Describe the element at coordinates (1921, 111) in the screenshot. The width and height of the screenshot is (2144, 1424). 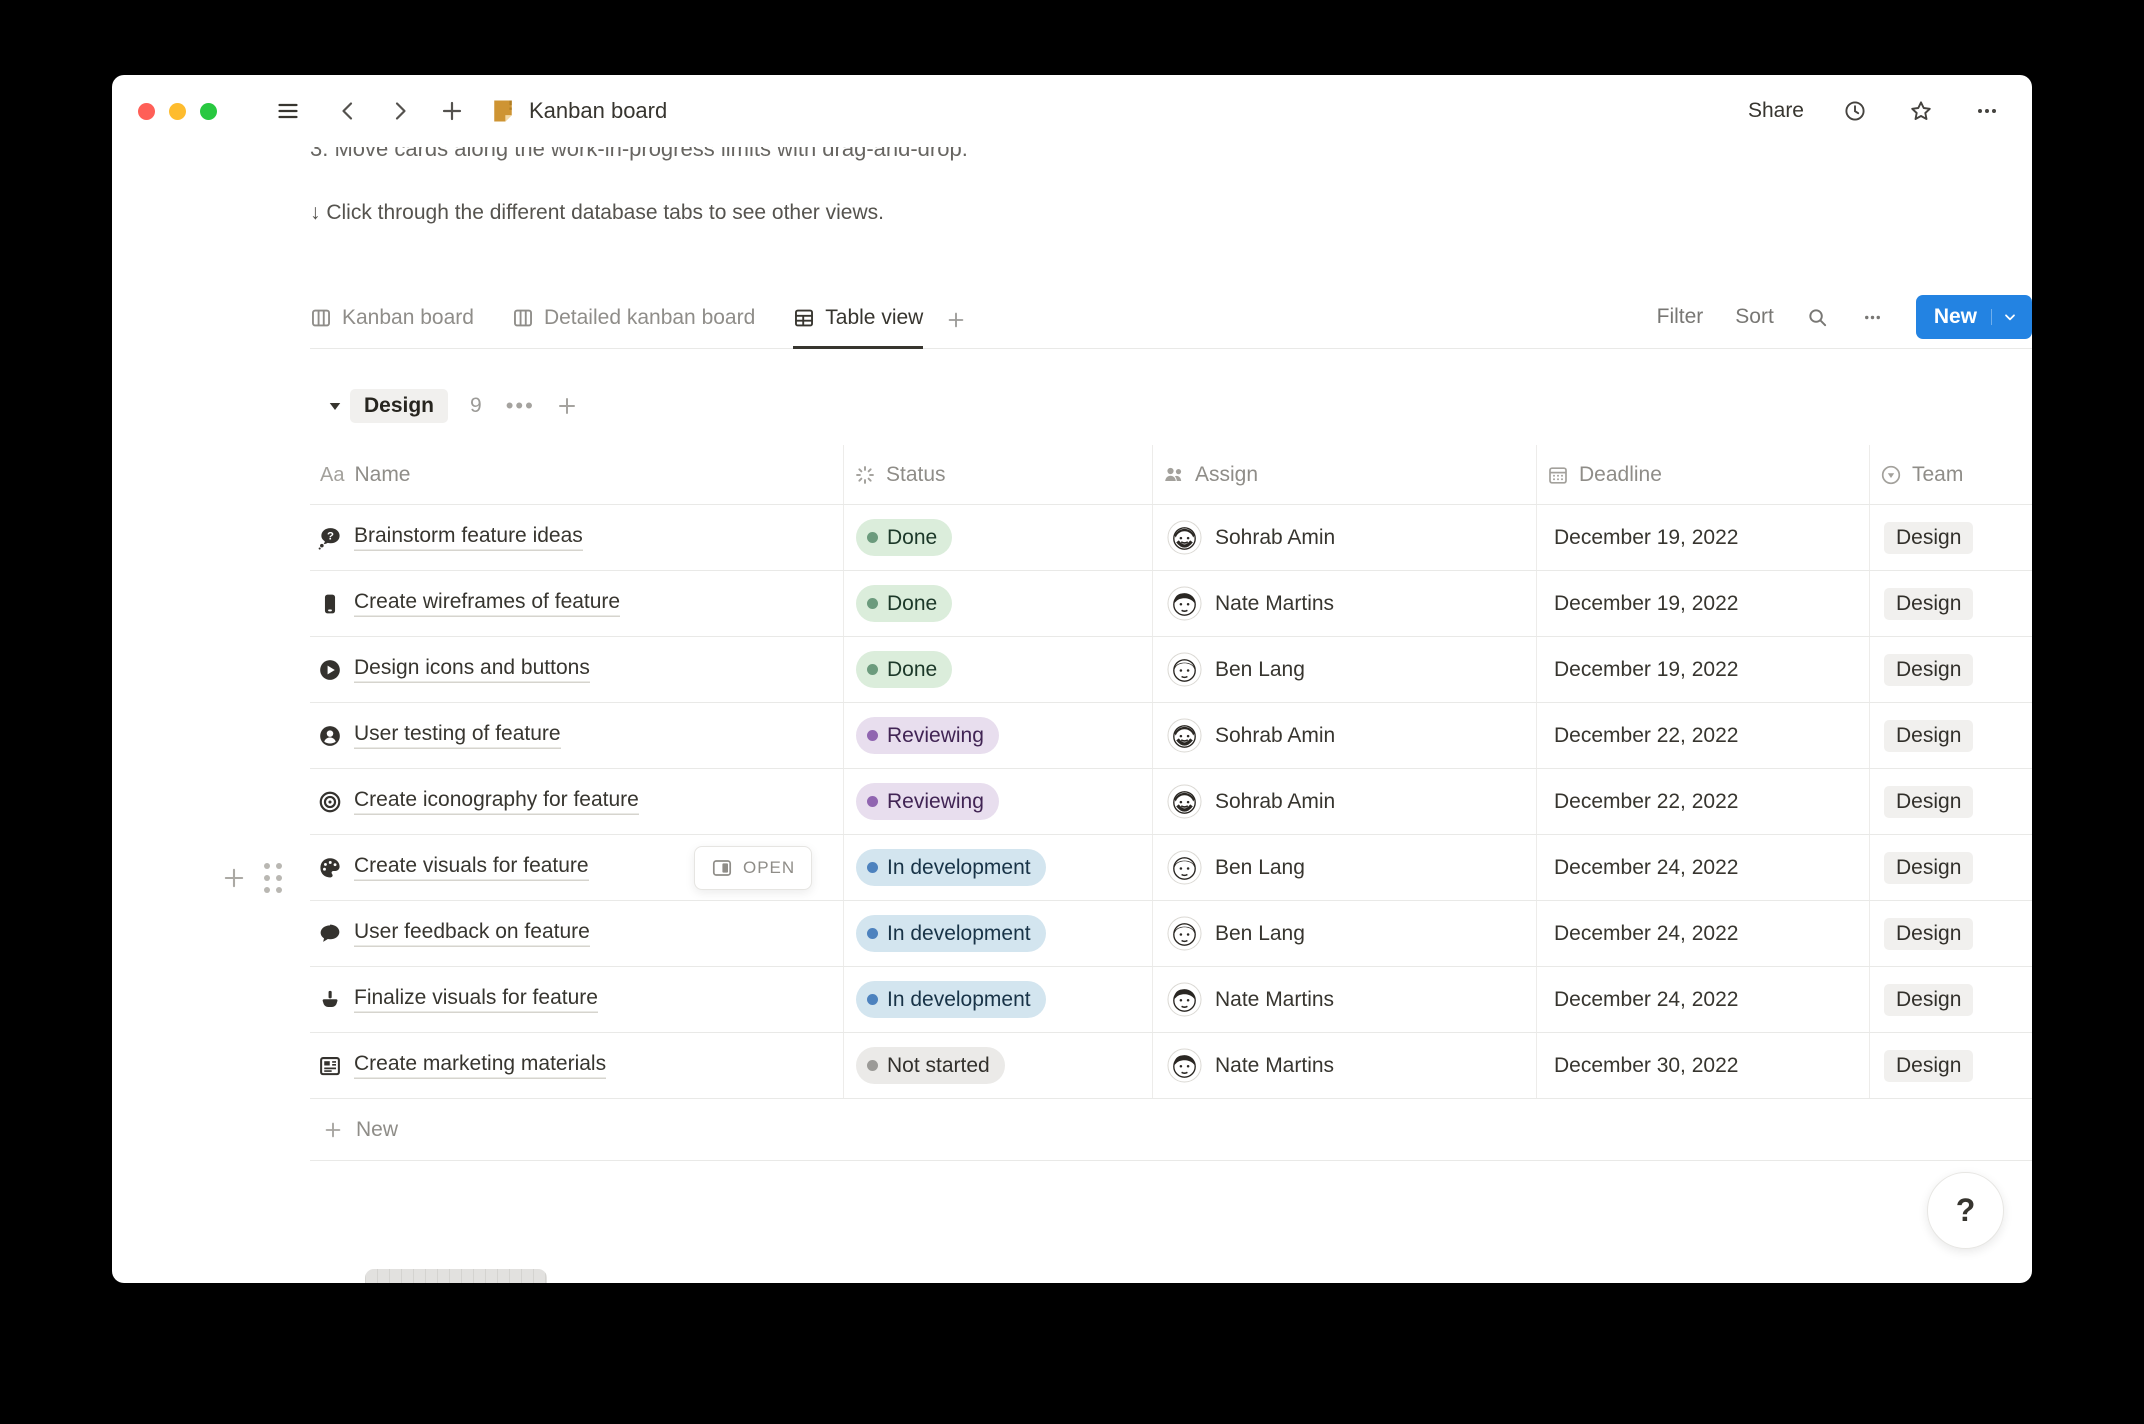
I see `favorite-star-icon` at that location.